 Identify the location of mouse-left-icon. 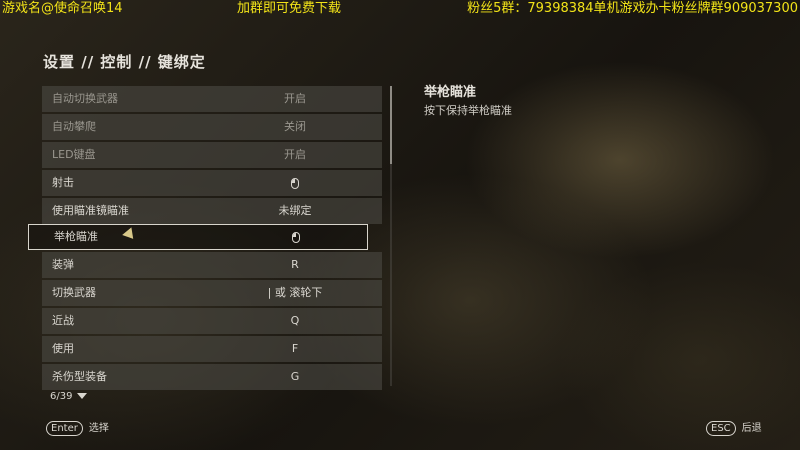
(295, 183).